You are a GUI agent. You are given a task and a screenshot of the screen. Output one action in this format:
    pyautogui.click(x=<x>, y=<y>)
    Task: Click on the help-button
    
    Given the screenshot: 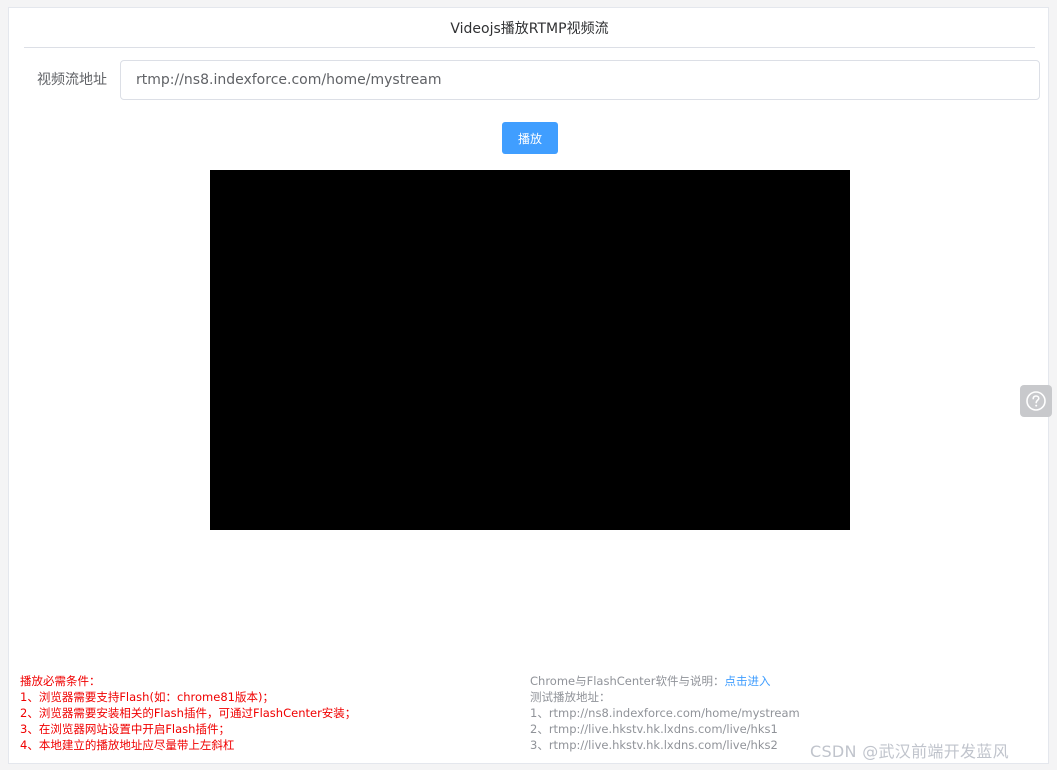 What is the action you would take?
    pyautogui.click(x=1036, y=401)
    